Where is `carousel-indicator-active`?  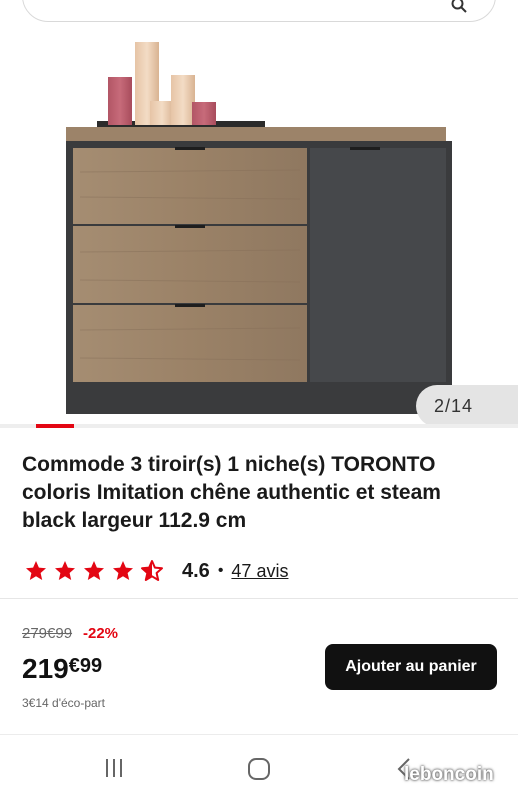 carousel-indicator-active is located at coordinates (55, 426).